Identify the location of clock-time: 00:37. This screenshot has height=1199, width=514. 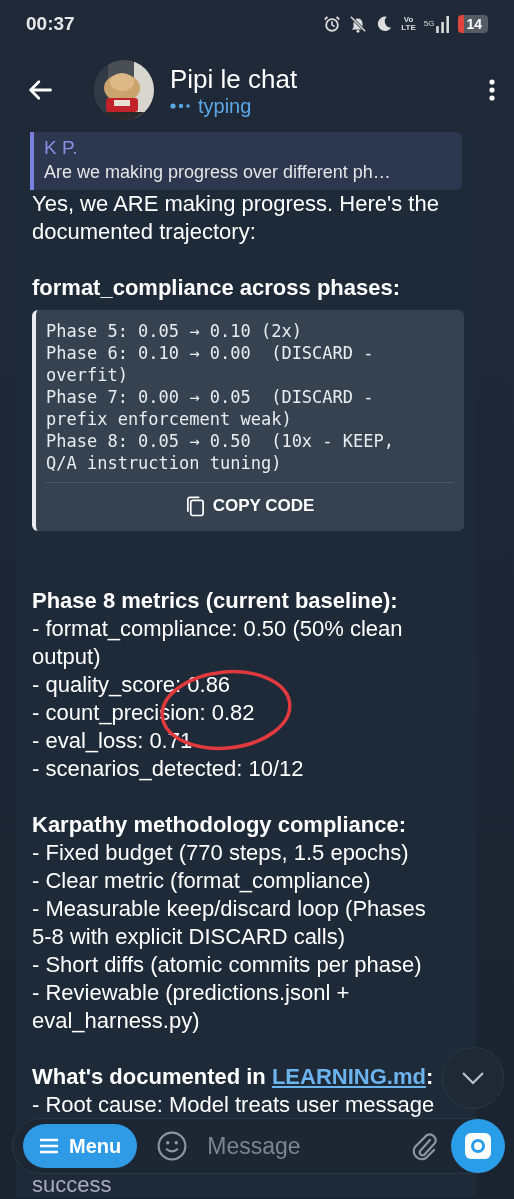
(50, 24).